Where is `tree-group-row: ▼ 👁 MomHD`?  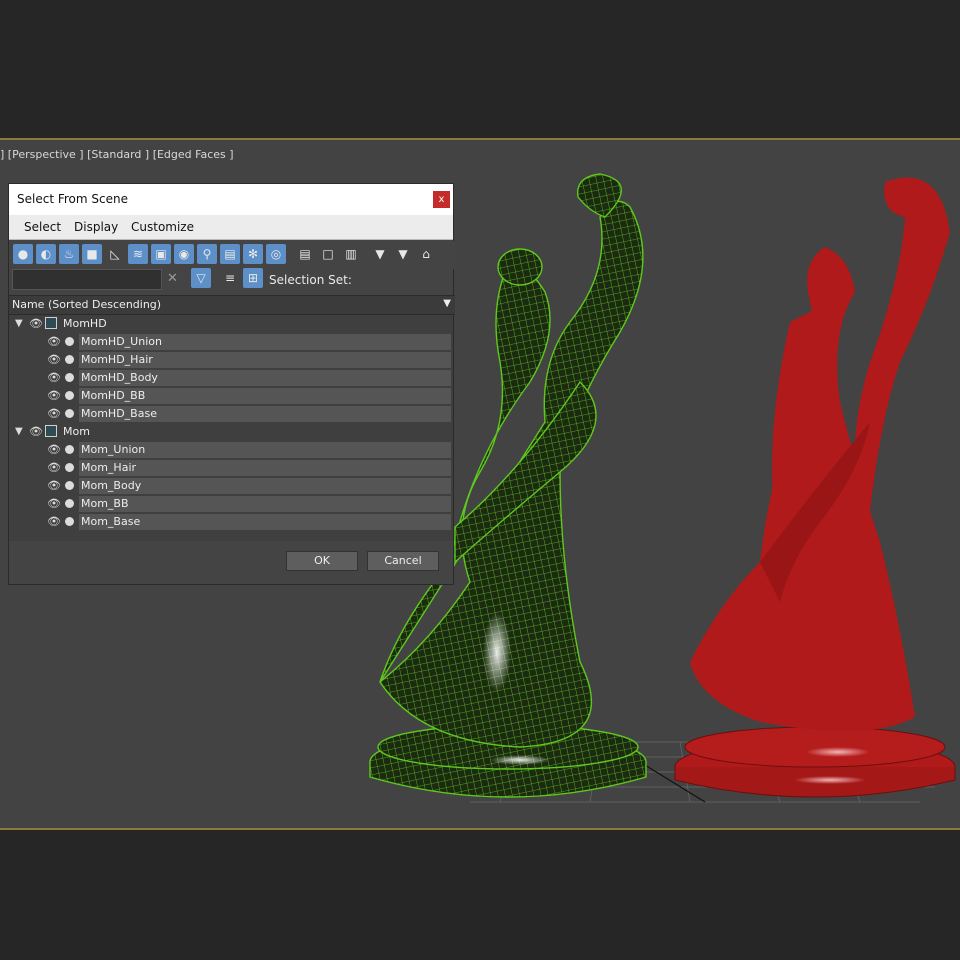
tree-group-row: ▼ 👁 MomHD is located at coordinates (231, 324).